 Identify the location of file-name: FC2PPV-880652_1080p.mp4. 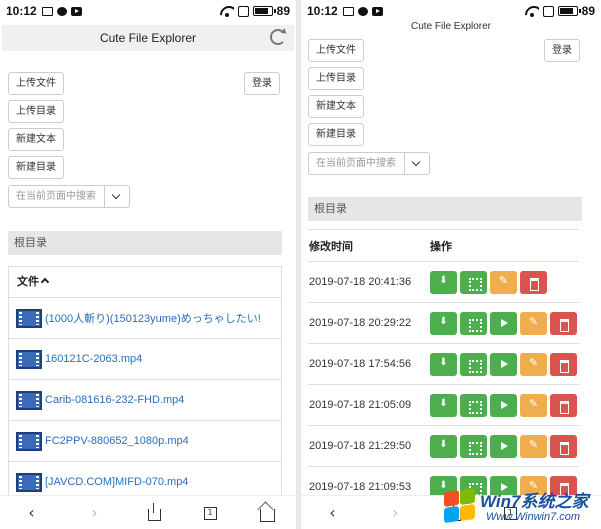
(117, 441).